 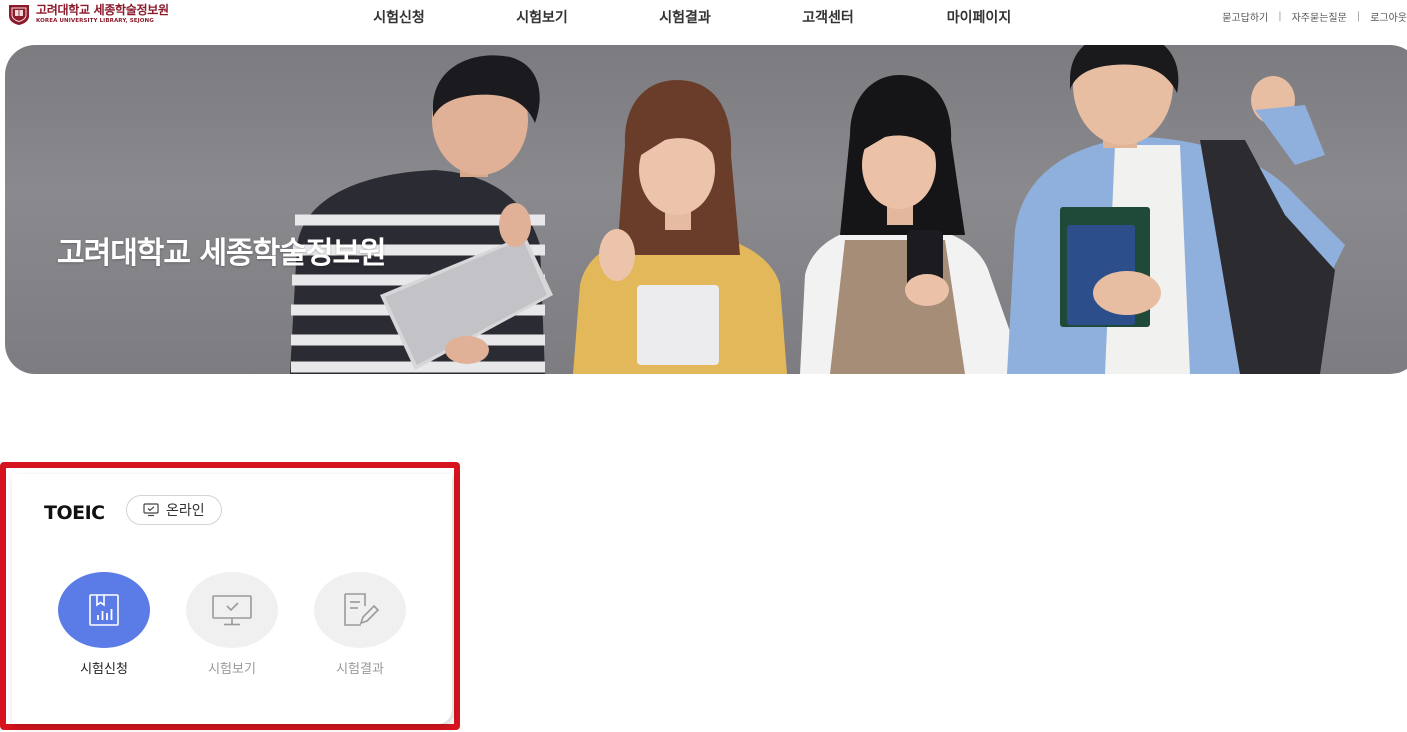 What do you see at coordinates (104, 669) in the screenshot?
I see `step-label: 시험신청` at bounding box center [104, 669].